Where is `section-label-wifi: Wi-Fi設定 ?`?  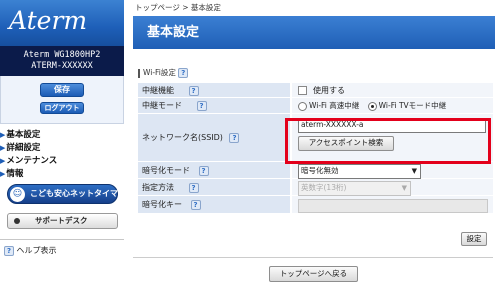
section-label-wifi: Wi-Fi設定 ? is located at coordinates (163, 72).